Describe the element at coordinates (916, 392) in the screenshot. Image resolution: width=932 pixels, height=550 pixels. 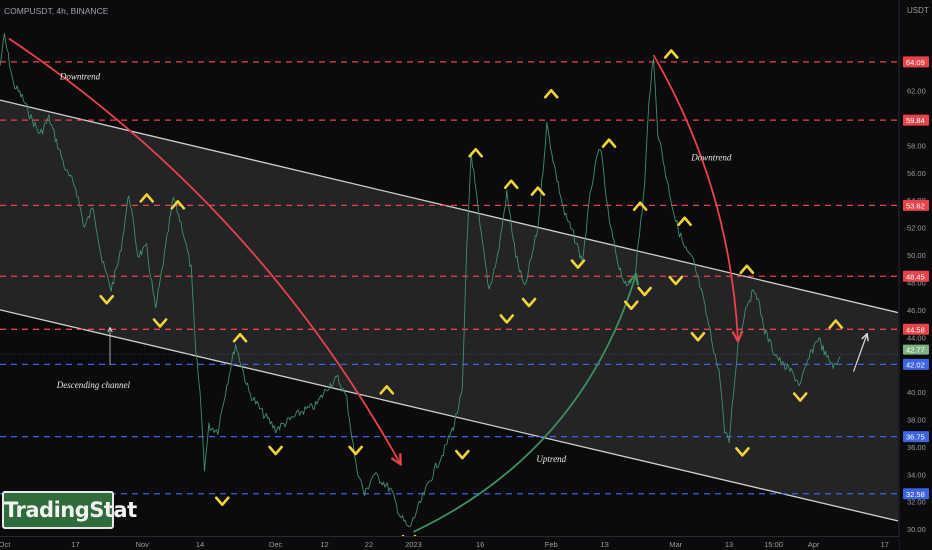
I see `y-tick-label: 40.00` at that location.